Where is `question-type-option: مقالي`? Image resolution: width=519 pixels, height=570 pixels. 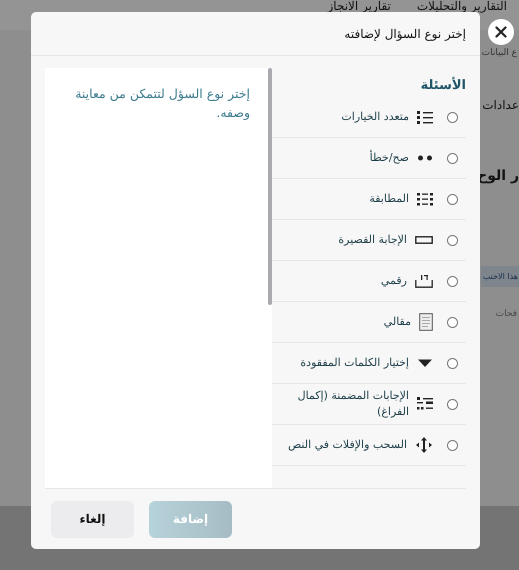 question-type-option: مقالي is located at coordinates (369, 322).